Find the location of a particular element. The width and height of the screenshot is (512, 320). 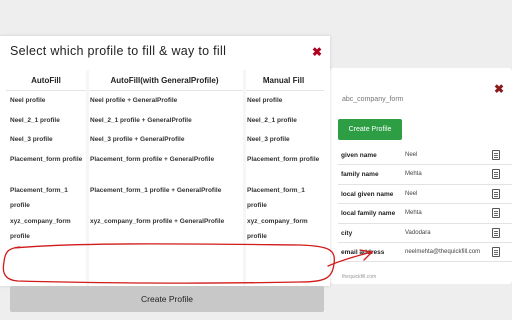

field-row: email address neelmehta@thequickfill.com is located at coordinates (425, 253).